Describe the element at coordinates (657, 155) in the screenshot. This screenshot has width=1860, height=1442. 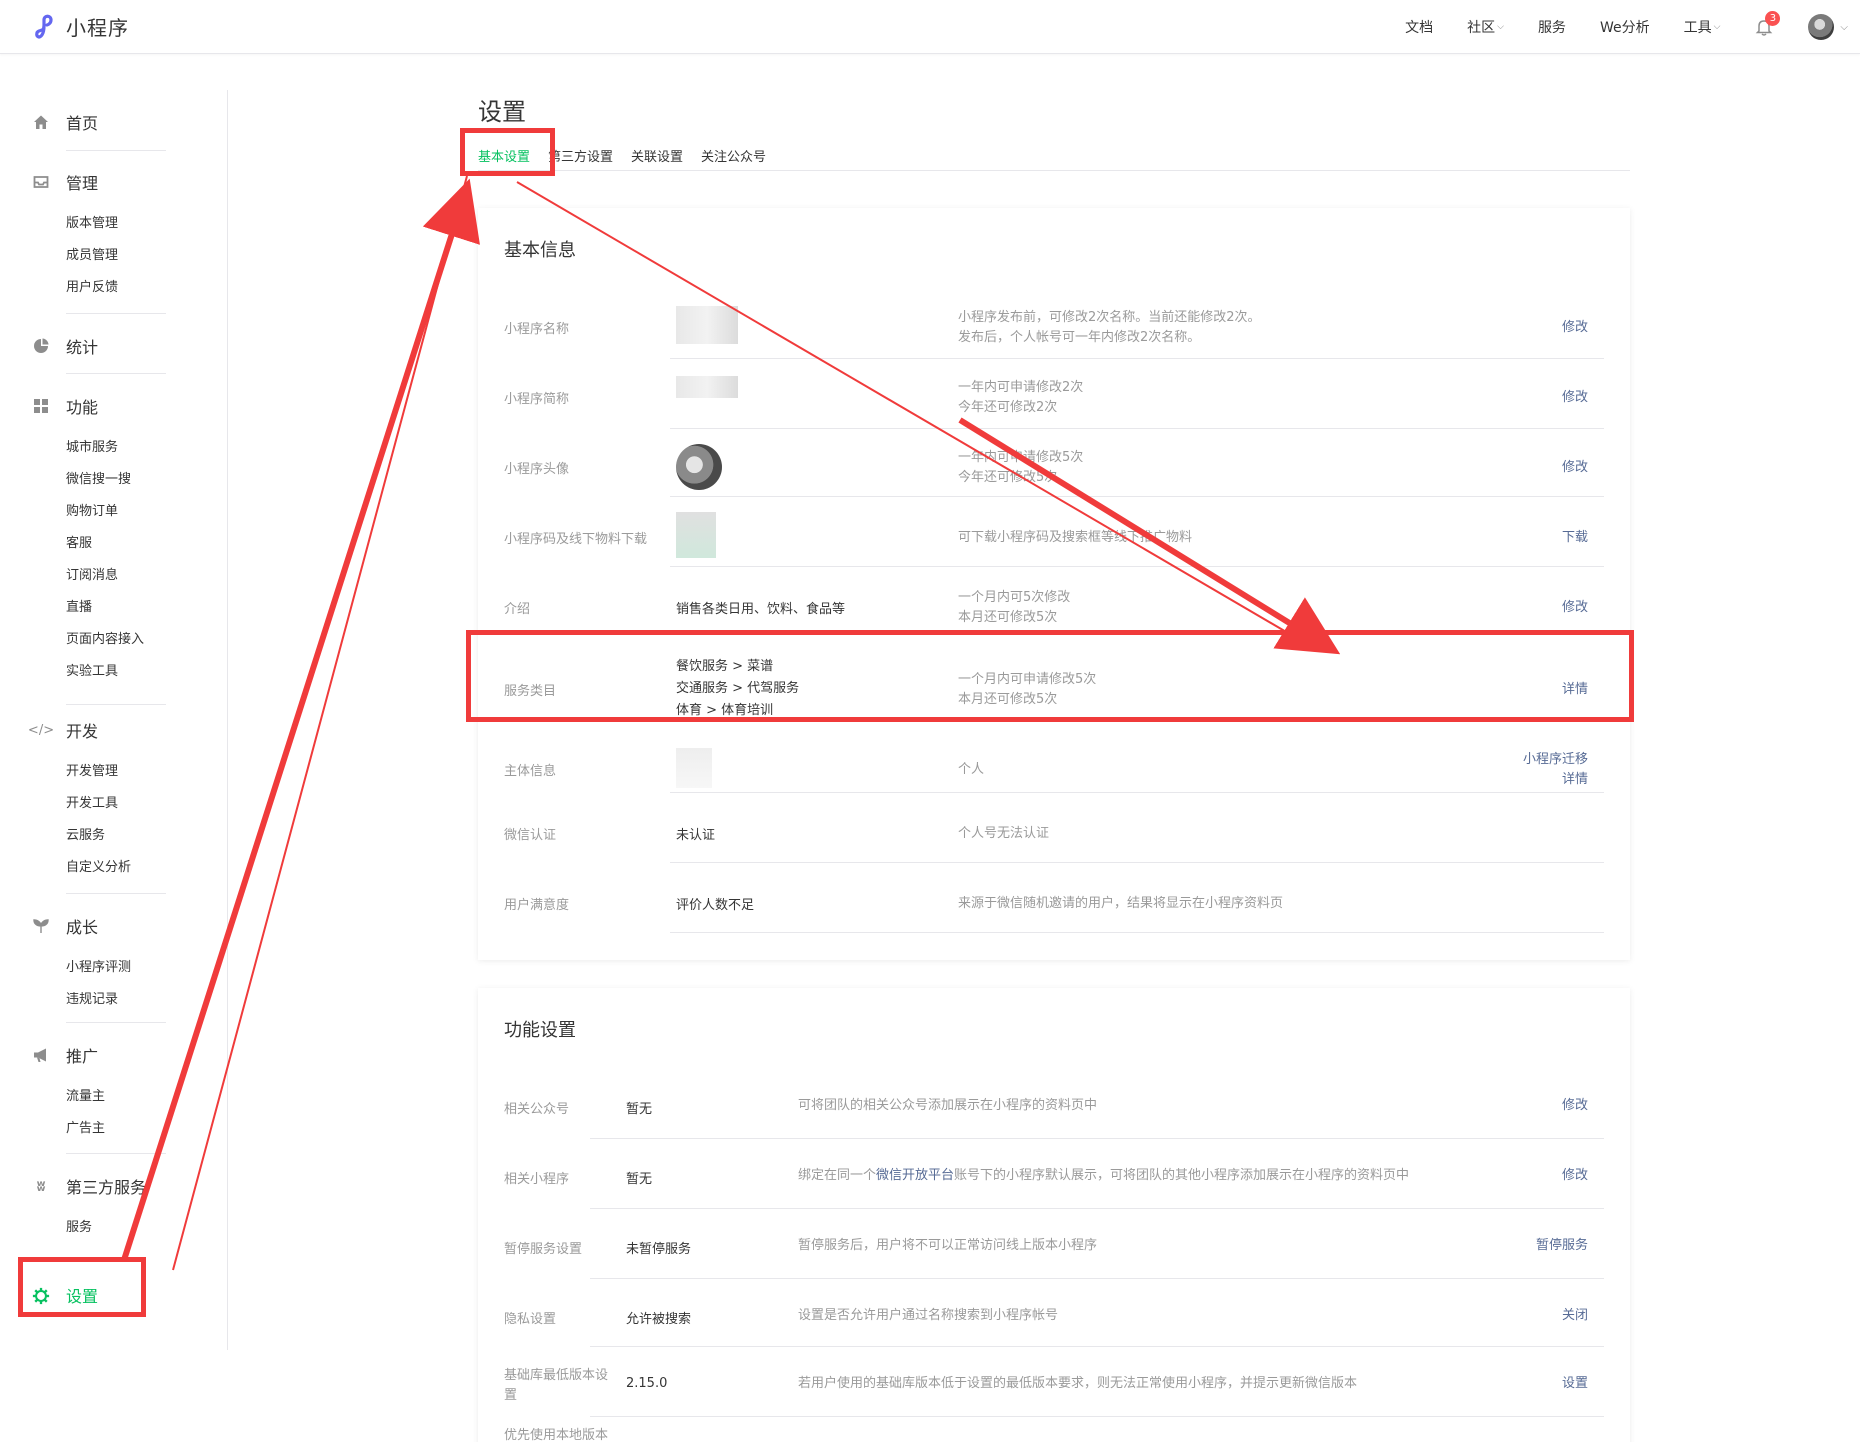
I see `tab-related-settings: 关联设置` at that location.